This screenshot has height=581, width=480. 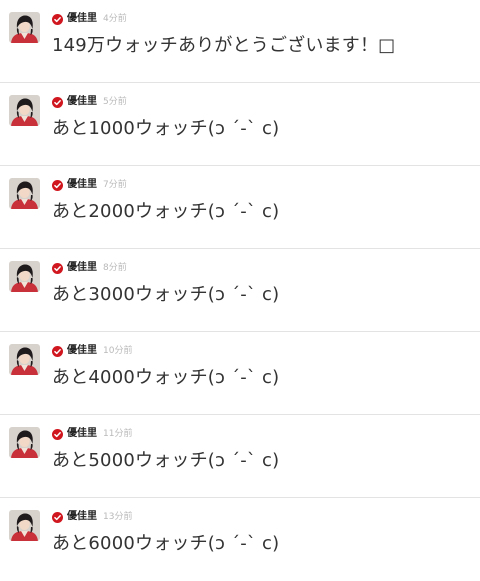 I want to click on post-item: 優佳里 4分前 149万ウォッチありがとうございます！□, so click(x=240, y=41).